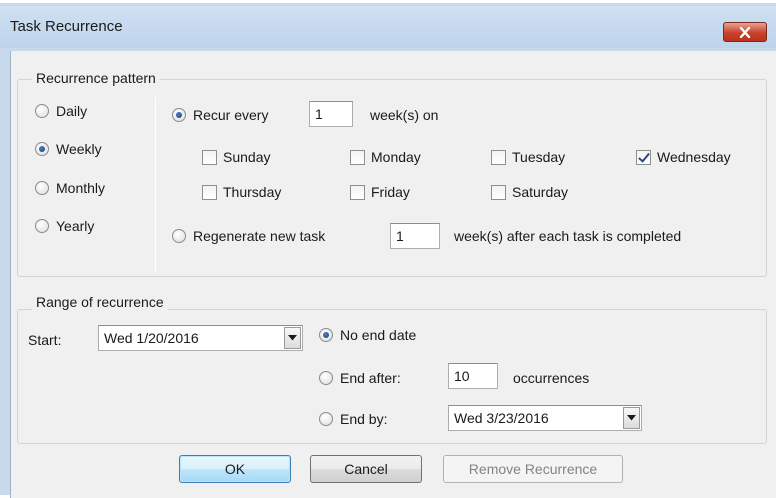 This screenshot has height=498, width=776. I want to click on radio-no-end-date: No end date, so click(367, 335).